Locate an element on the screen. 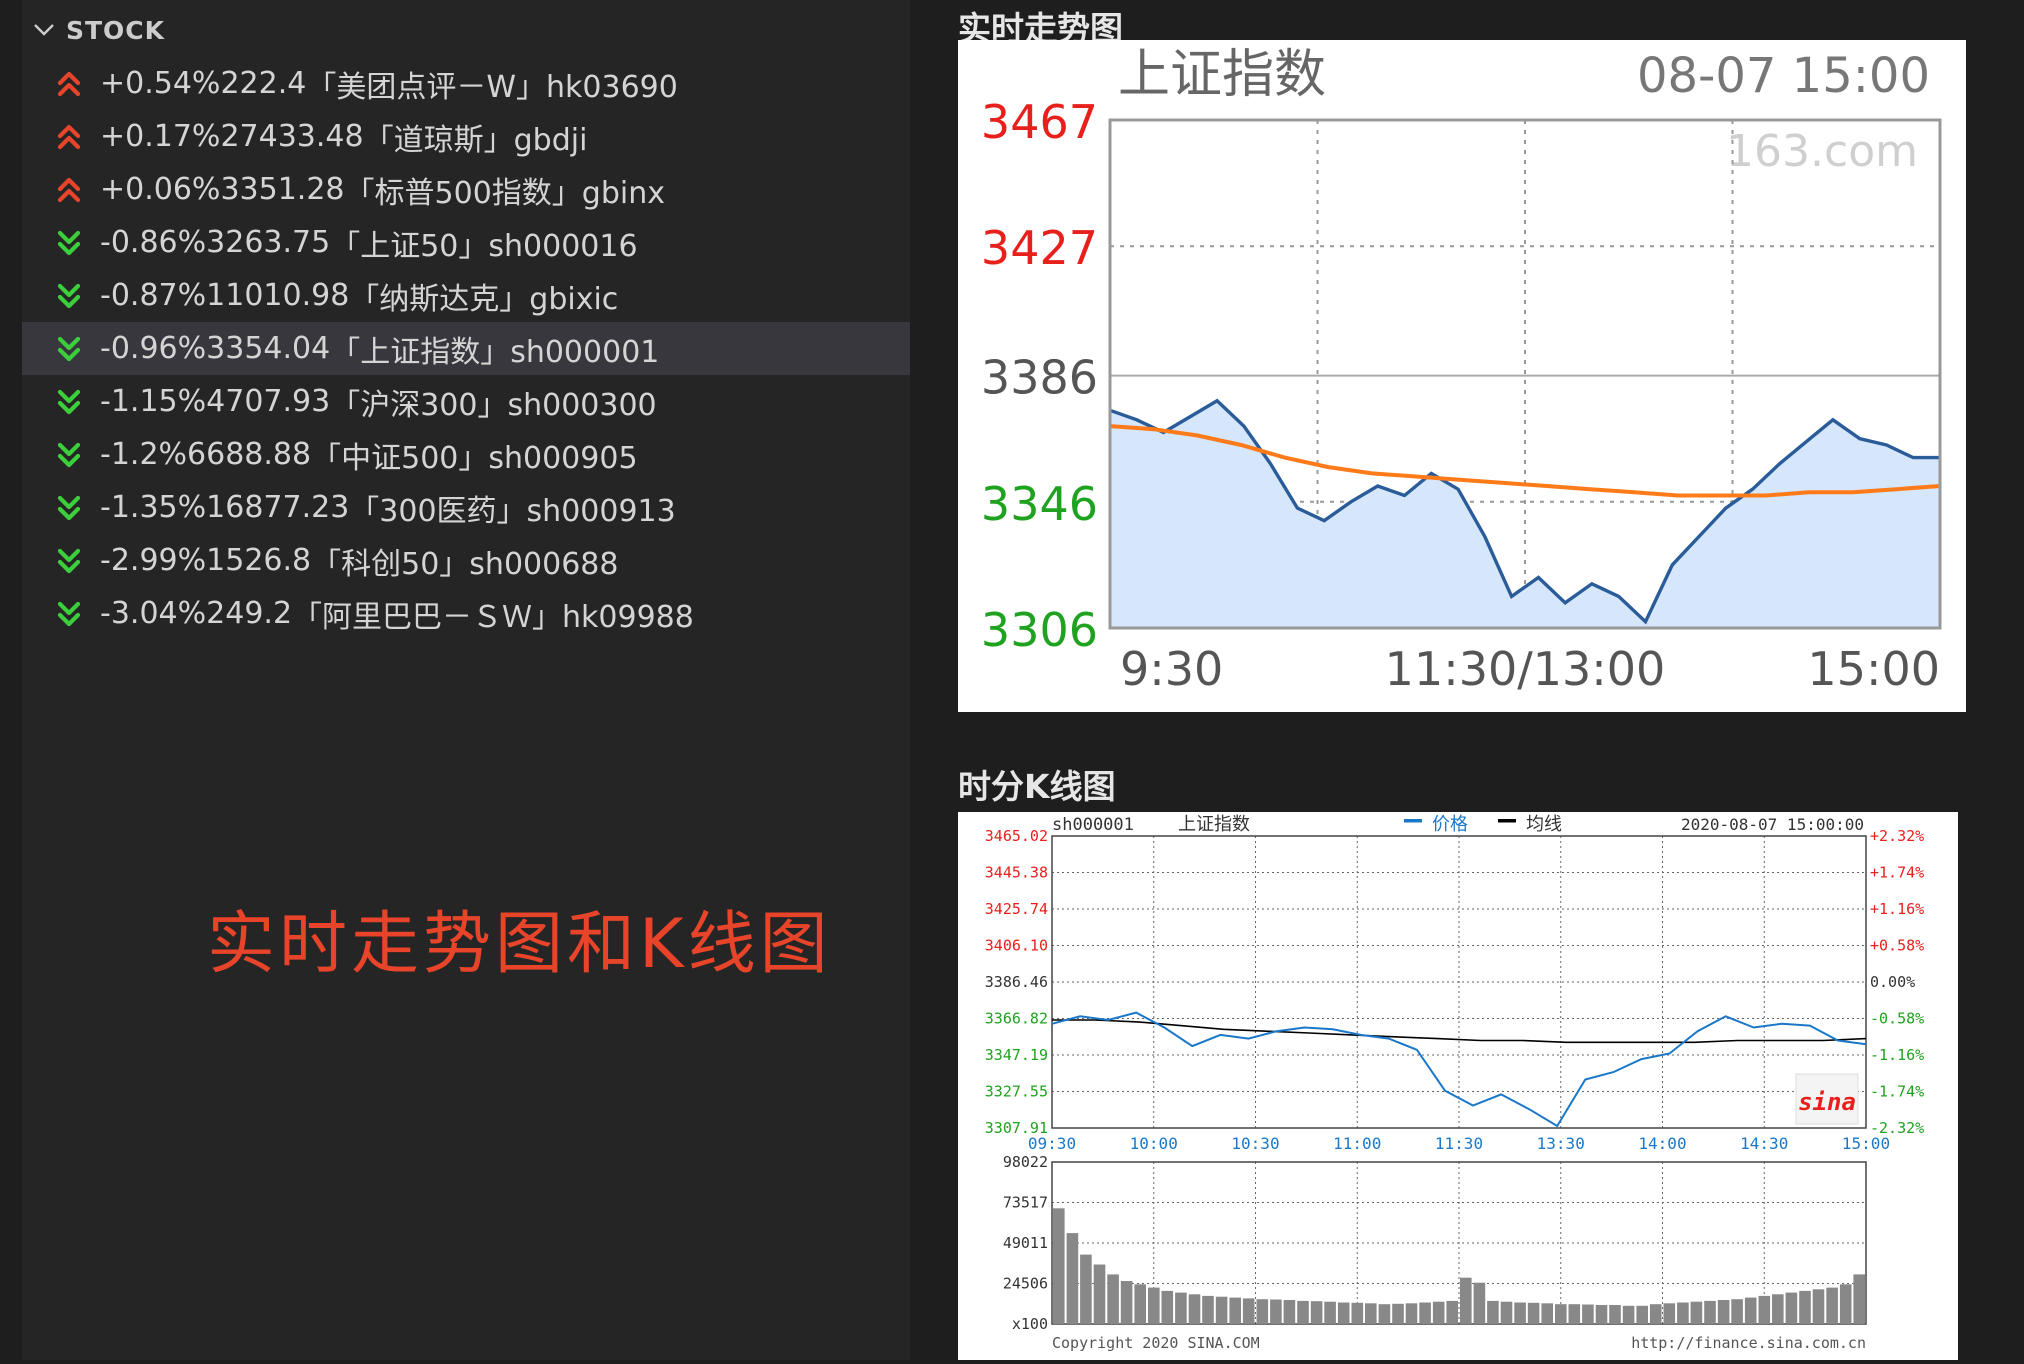  stock-row: +0.17% 27433.48 「道琼斯」gbdji is located at coordinates (466, 136).